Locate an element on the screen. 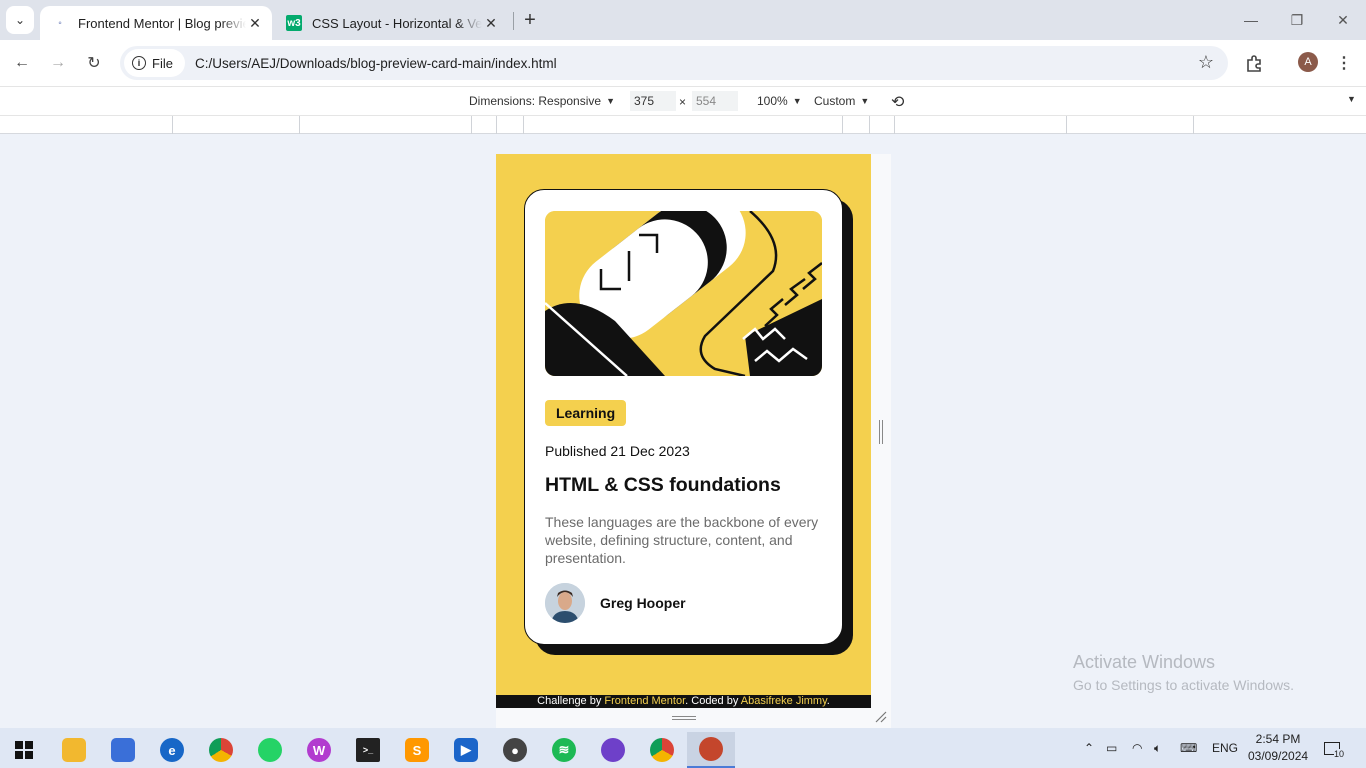  more-options-caret-icon: ▼ is located at coordinates (1349, 99).